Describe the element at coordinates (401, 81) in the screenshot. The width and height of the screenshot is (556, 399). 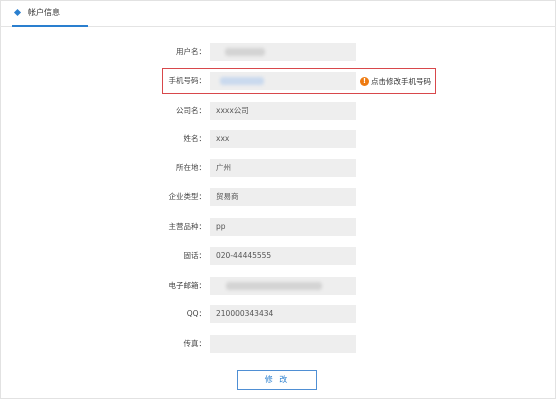
I see `change-phone-text: 点击修改手机号码` at that location.